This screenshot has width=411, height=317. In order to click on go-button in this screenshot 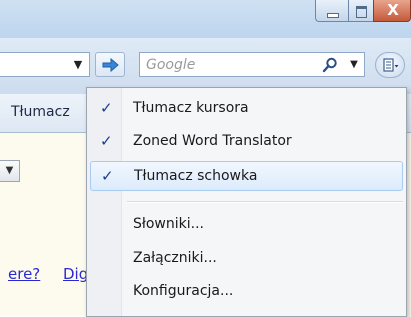, I will do `click(110, 64)`.